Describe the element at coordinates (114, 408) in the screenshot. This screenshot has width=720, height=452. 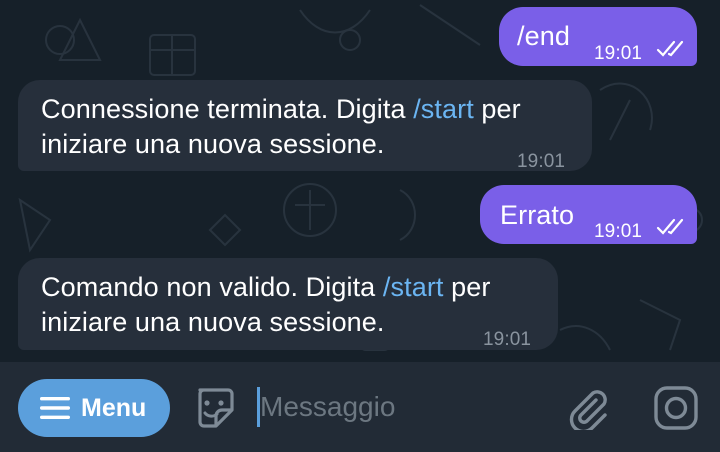
I see `menu-button-label: Menu` at that location.